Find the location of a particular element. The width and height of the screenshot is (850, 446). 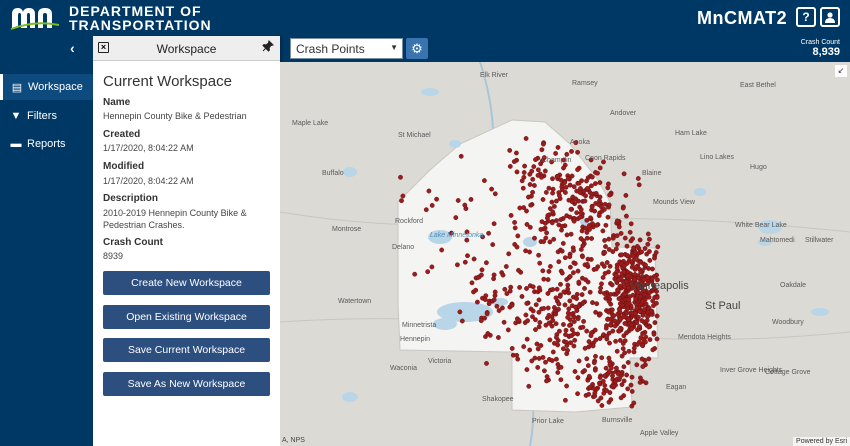

save-workspace-button: Save Current Workspace is located at coordinates (186, 350).